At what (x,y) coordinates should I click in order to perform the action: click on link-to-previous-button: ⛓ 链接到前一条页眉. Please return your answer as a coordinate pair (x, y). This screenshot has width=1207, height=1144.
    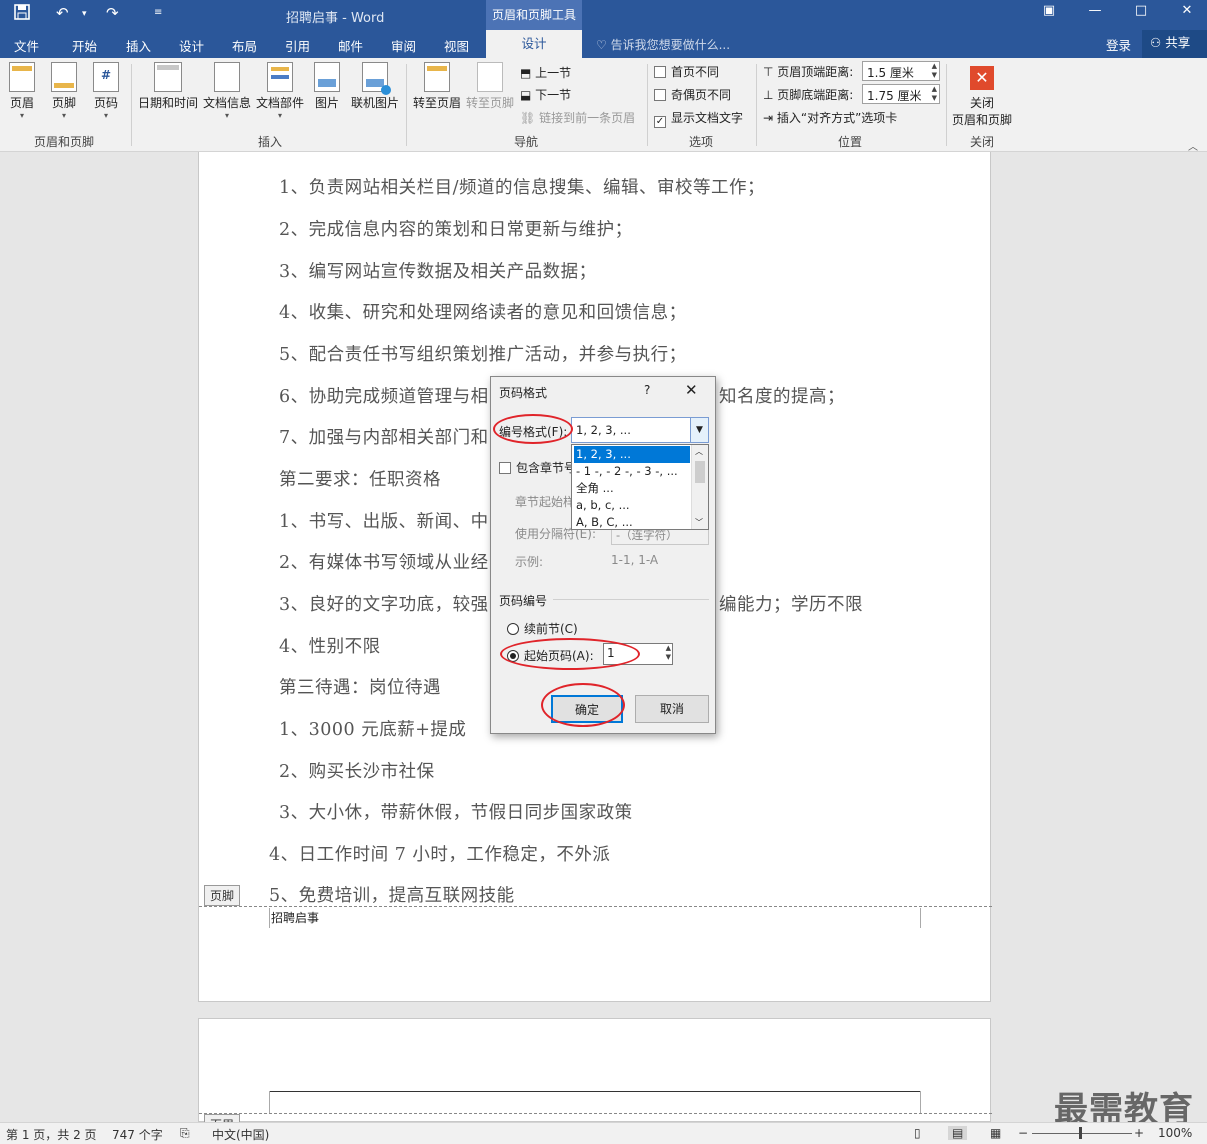
    Looking at the image, I should click on (577, 117).